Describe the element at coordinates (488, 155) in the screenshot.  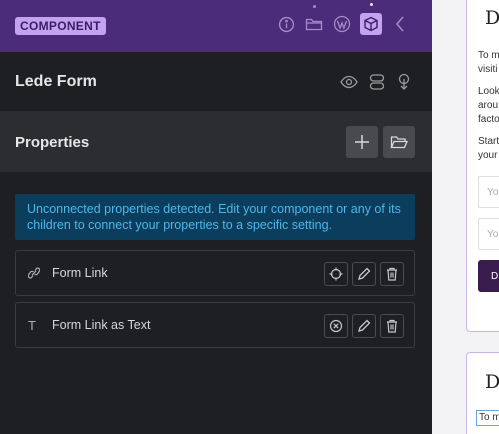
I see `preview-text-line: your` at that location.